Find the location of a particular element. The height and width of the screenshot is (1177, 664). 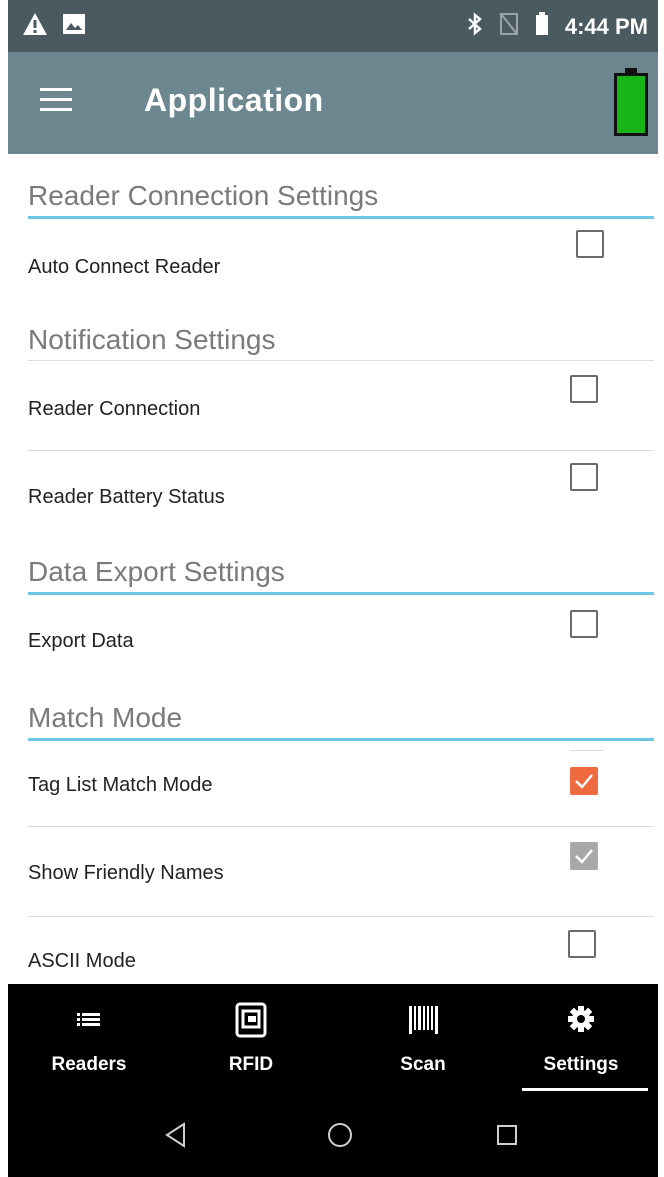

tag-list-match-mode-checkbox is located at coordinates (584, 781).